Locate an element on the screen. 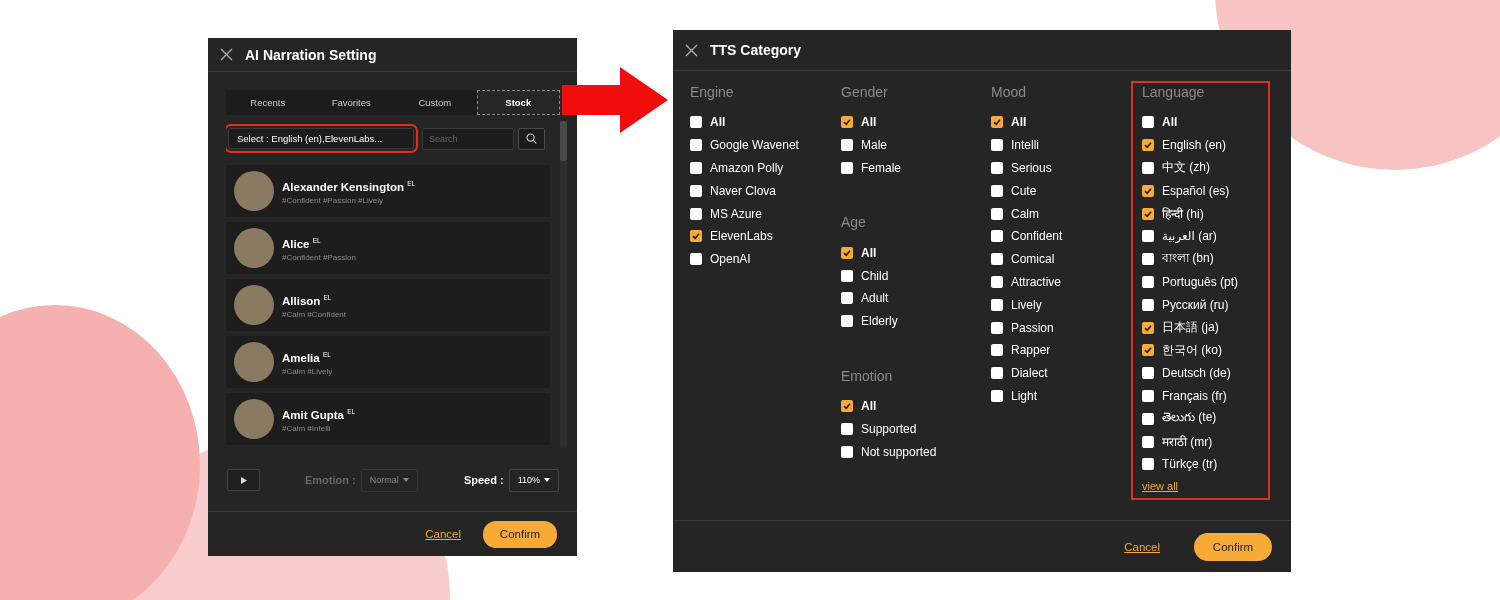 Image resolution: width=1500 pixels, height=600 pixels. group-heading: Engine is located at coordinates (712, 93).